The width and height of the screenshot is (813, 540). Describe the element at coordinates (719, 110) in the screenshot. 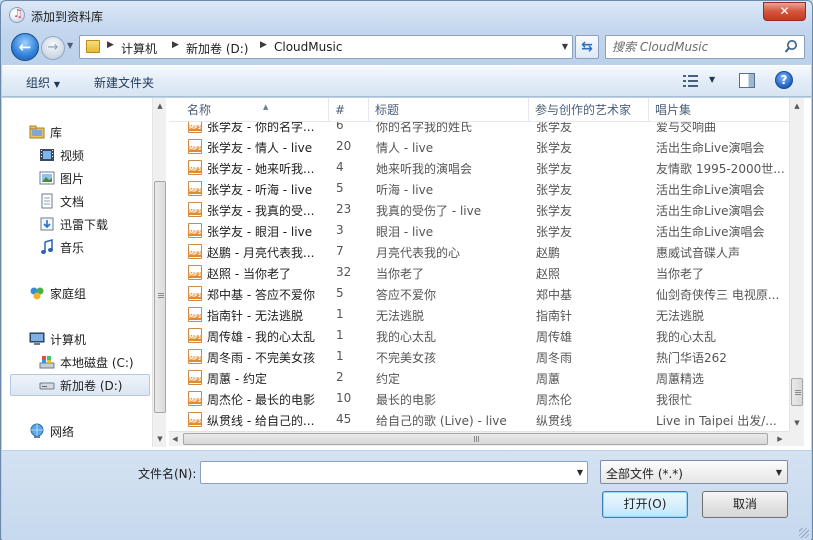

I see `column-header-album: 唱片集` at that location.